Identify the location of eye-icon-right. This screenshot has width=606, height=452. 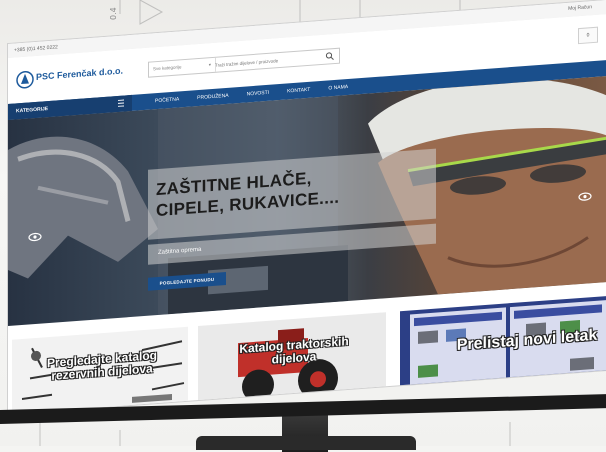
(585, 196).